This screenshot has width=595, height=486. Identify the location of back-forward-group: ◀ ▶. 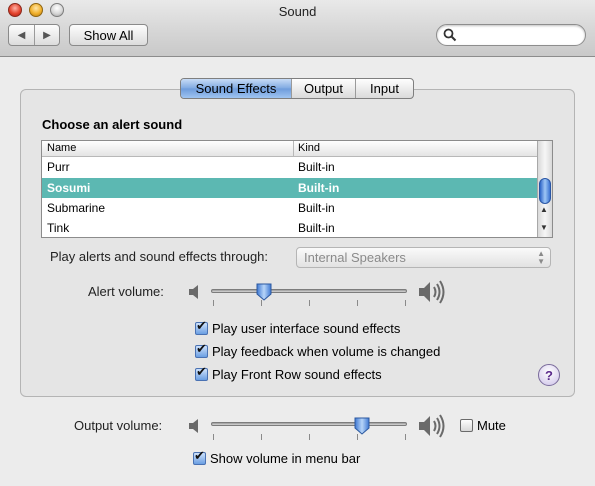
(34, 35).